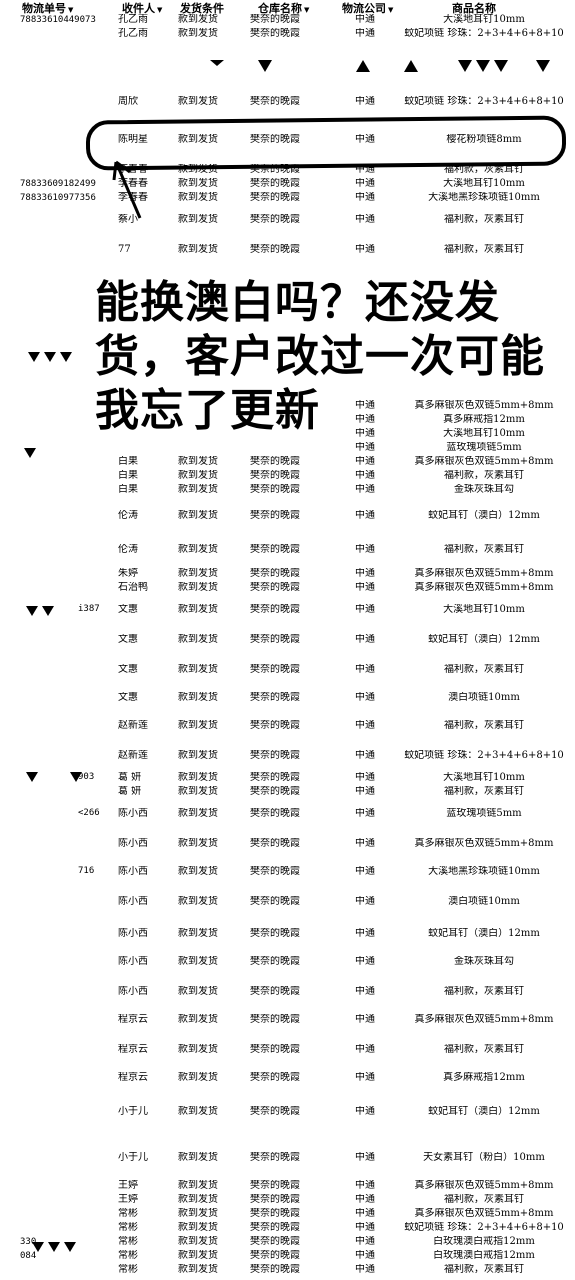 The width and height of the screenshot is (575, 1280). What do you see at coordinates (287, 992) in the screenshot?
I see `table-row: 陈小西 款到发货 樊奈的晚霞 中通 福利款，灰素耳钉` at bounding box center [287, 992].